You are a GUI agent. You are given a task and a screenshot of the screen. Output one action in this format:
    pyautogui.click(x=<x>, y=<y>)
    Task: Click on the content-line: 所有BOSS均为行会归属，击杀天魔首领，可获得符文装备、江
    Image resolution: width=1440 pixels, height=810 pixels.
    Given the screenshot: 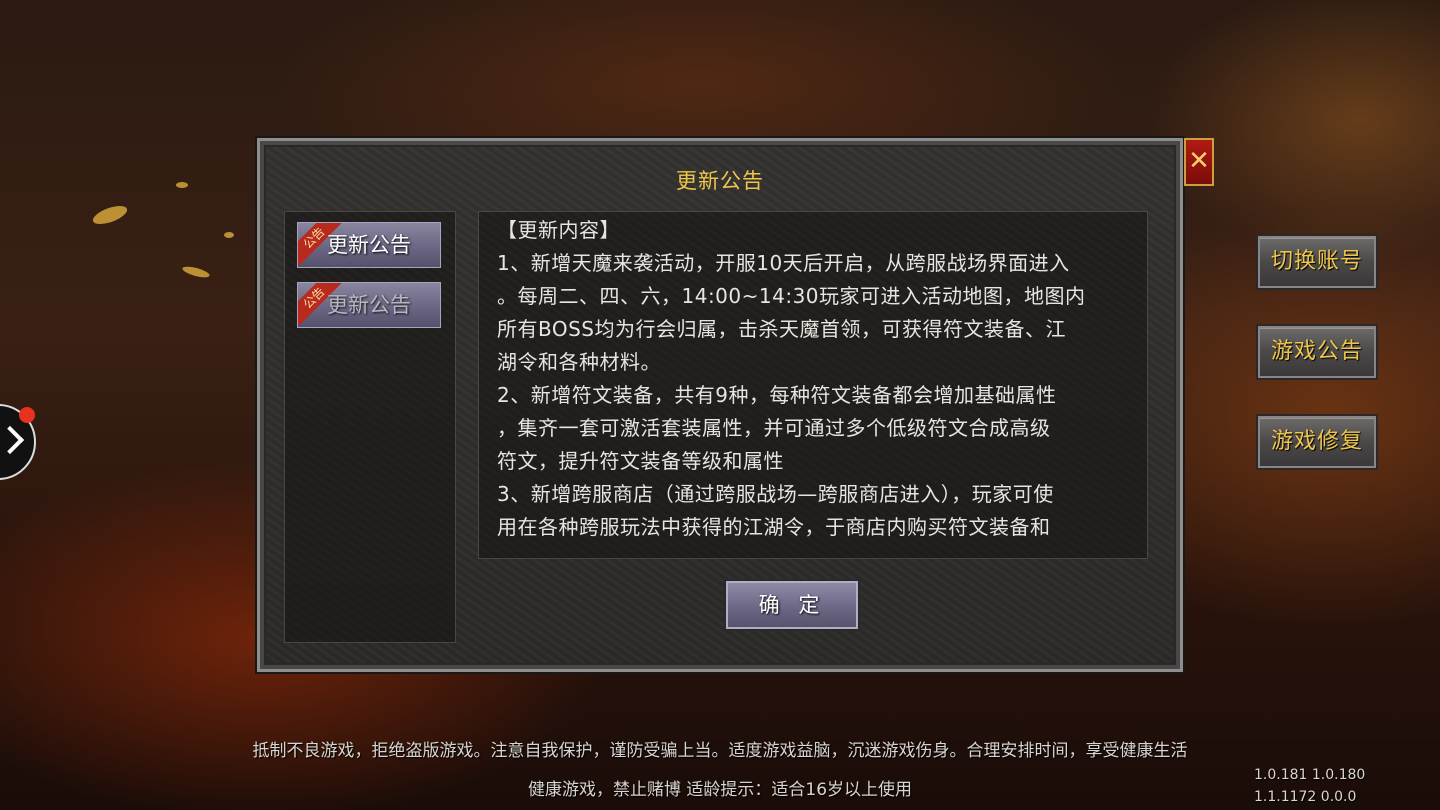 What is the action you would take?
    pyautogui.click(x=782, y=329)
    